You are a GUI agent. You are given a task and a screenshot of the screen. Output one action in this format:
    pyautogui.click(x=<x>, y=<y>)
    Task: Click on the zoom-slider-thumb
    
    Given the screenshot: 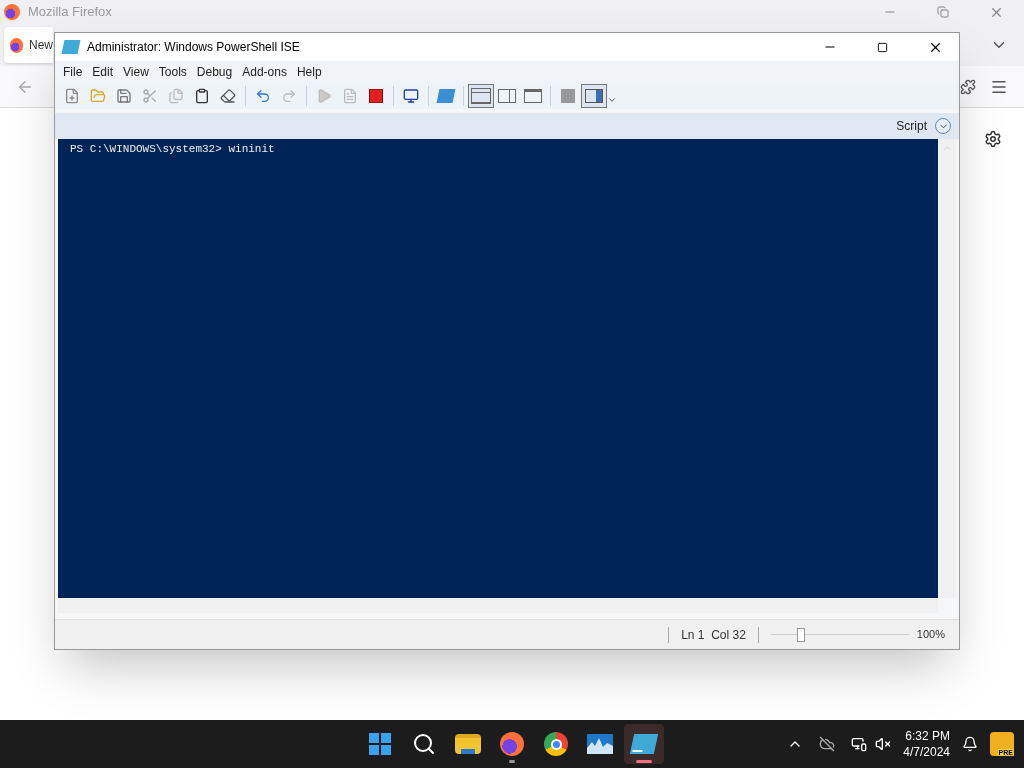 What is the action you would take?
    pyautogui.click(x=801, y=634)
    